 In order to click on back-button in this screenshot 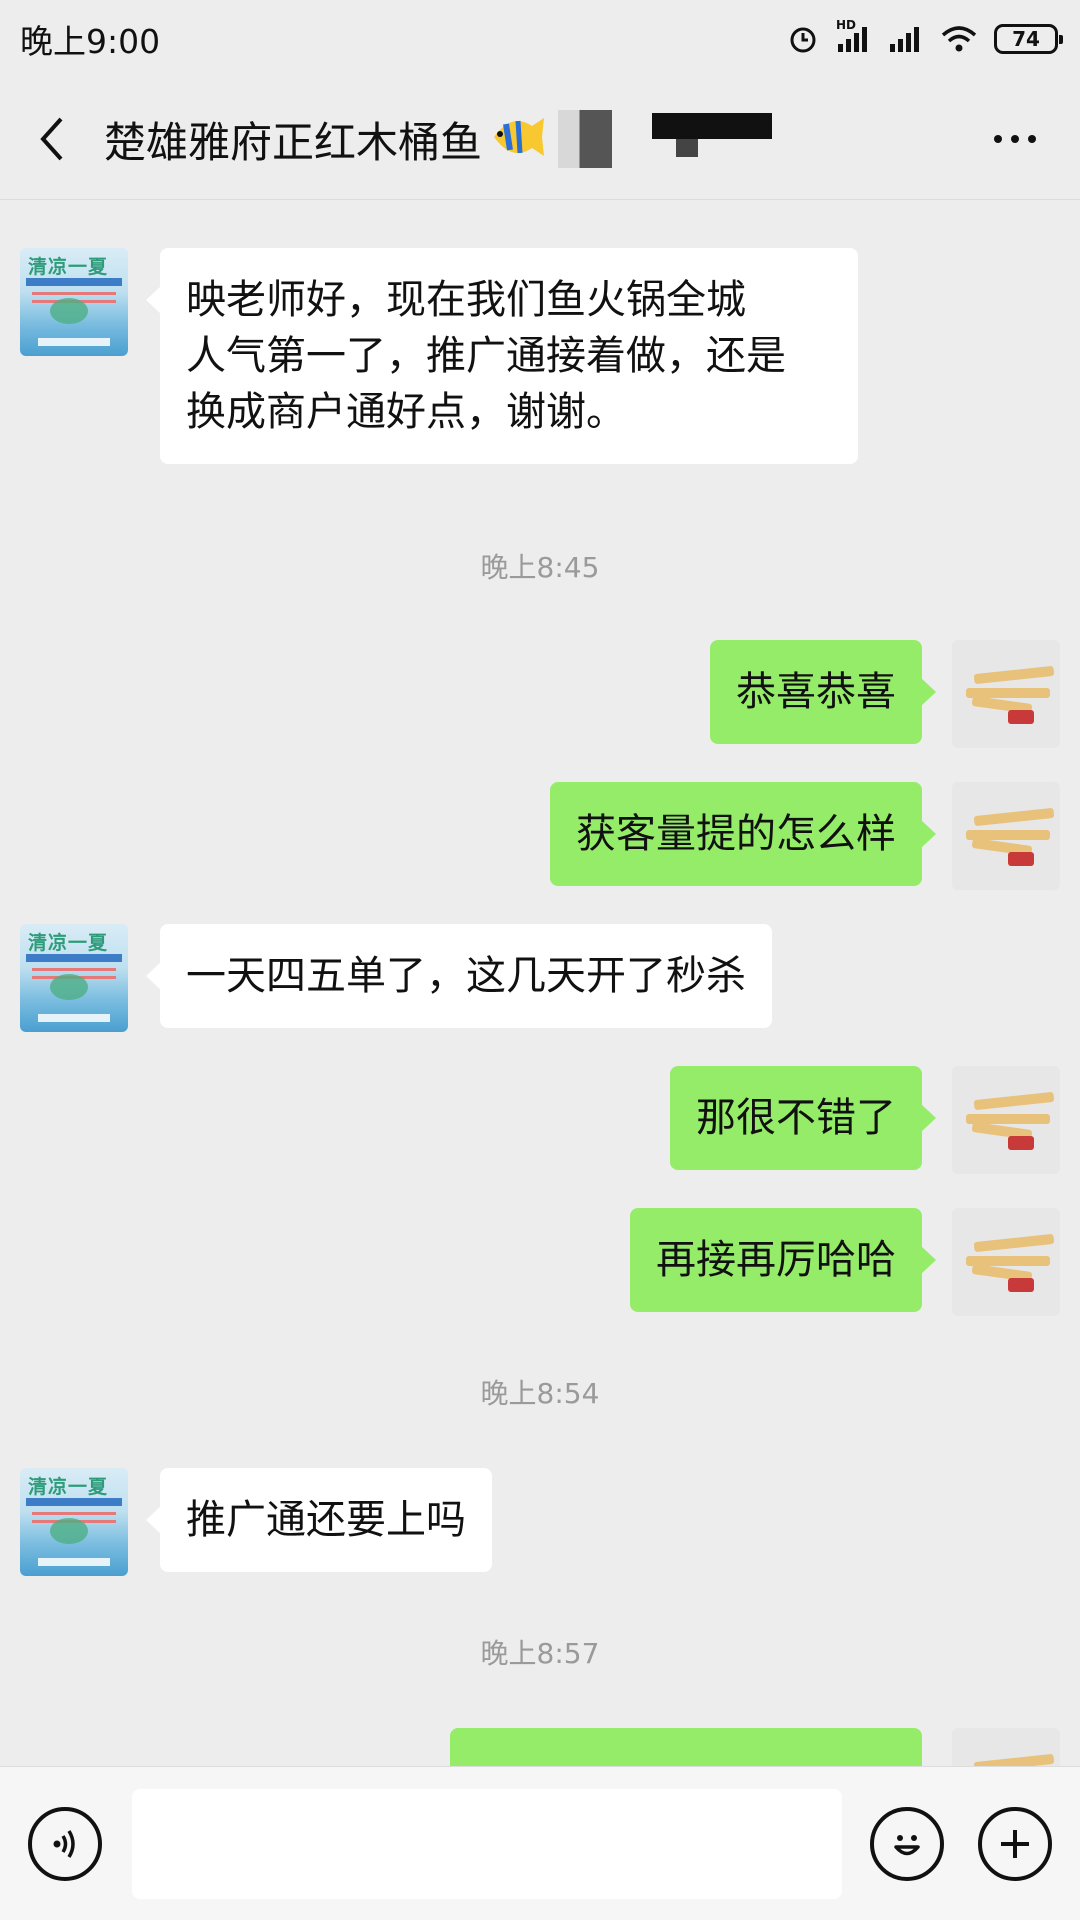, I will do `click(52, 139)`.